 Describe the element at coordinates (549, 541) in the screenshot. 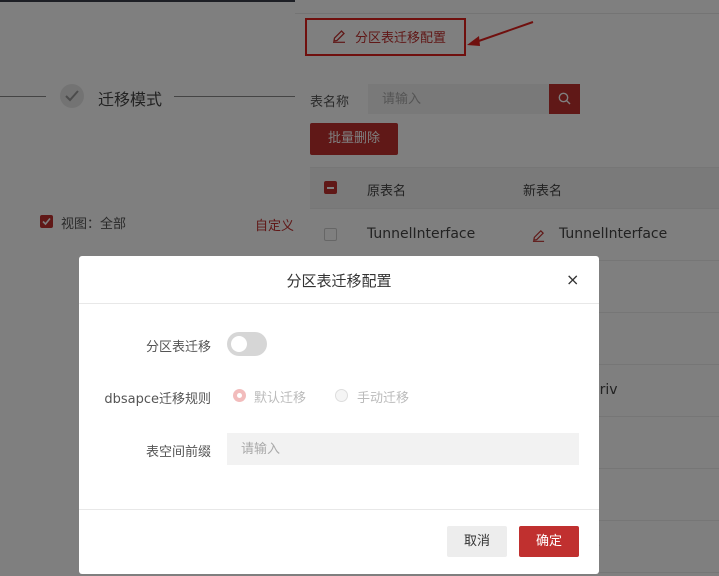

I see `confirm-button: 确定` at that location.